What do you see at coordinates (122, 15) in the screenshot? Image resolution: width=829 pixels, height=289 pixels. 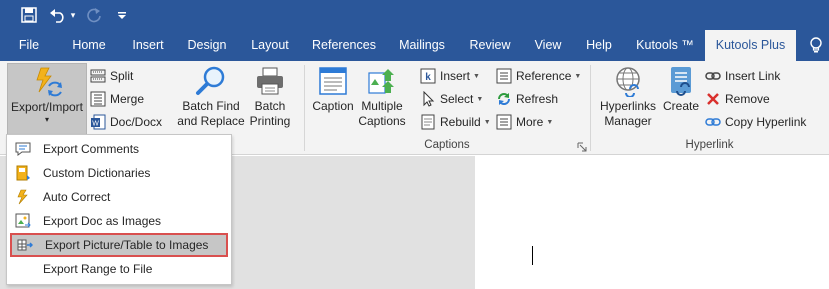 I see `customize-qat-icon` at bounding box center [122, 15].